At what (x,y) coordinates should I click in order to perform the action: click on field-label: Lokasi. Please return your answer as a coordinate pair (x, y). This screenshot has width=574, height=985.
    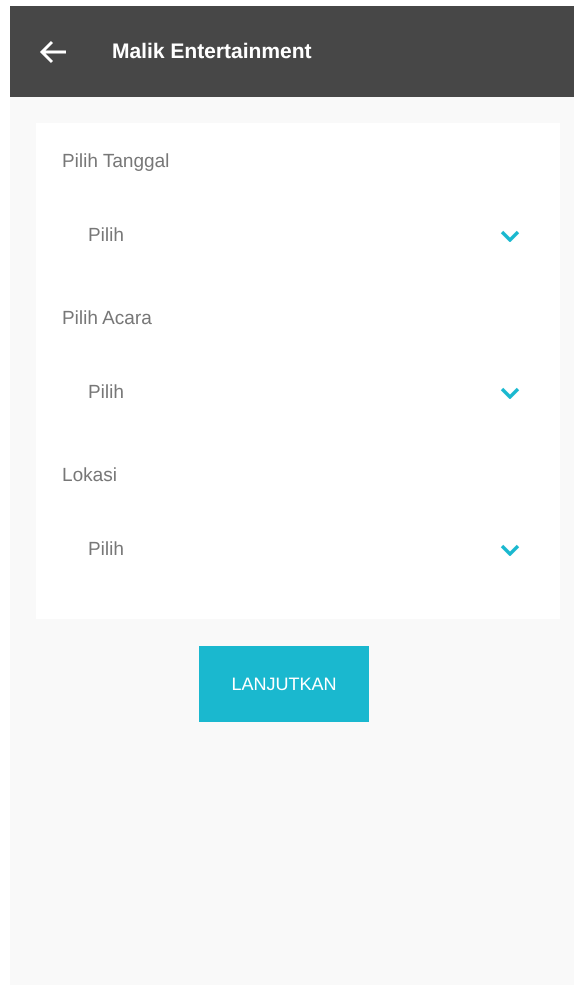
    Looking at the image, I should click on (90, 476).